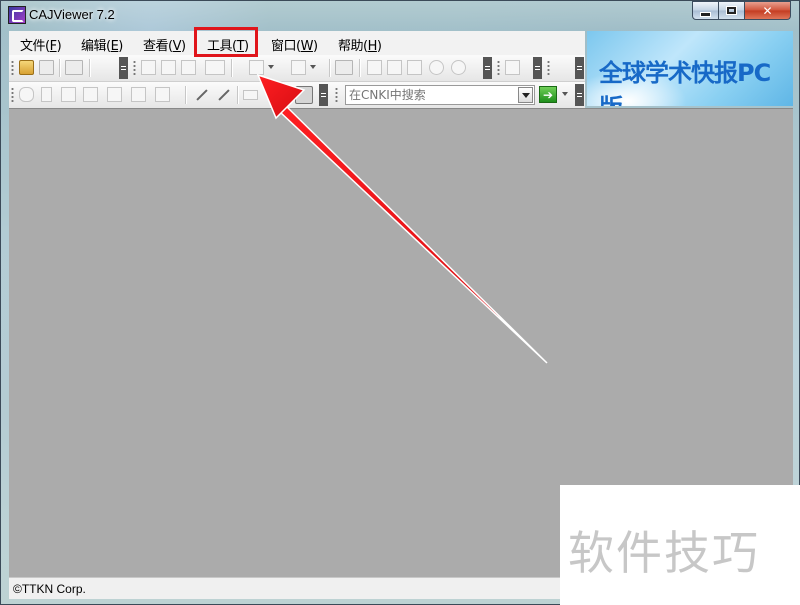  Describe the element at coordinates (304, 95) in the screenshot. I see `highlighter-icon` at that location.